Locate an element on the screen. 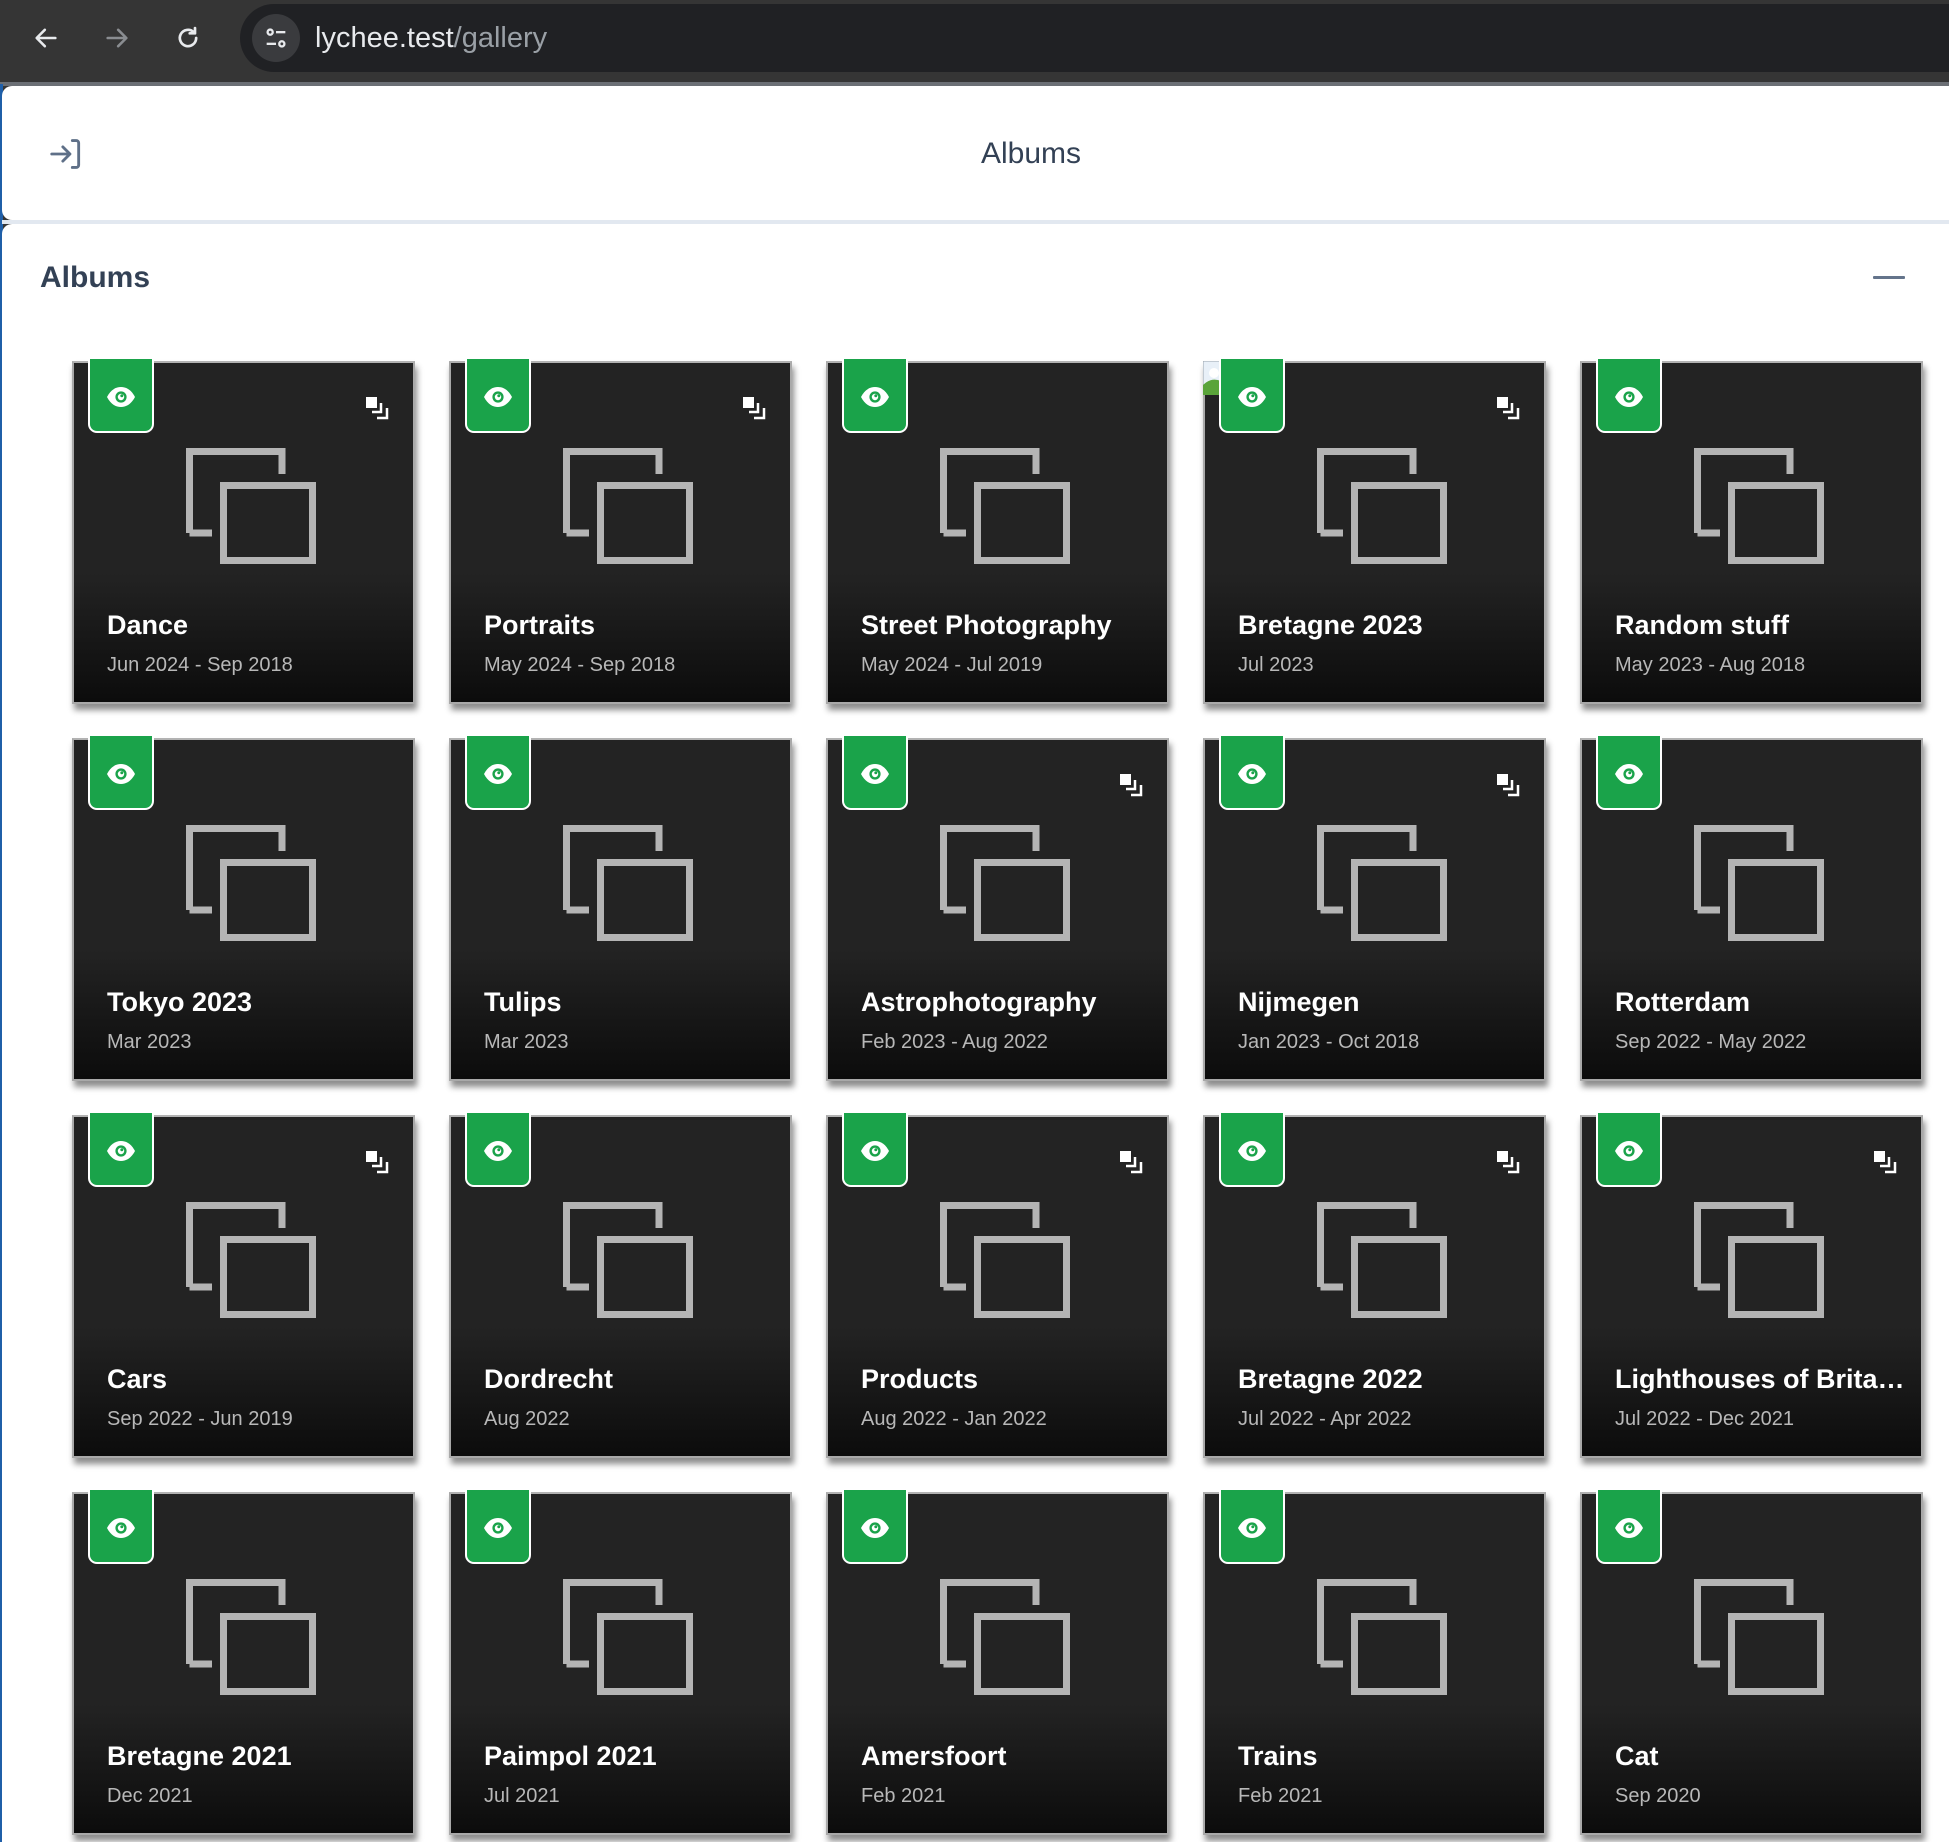 This screenshot has height=1842, width=1949. album-title: Cars is located at coordinates (137, 1379).